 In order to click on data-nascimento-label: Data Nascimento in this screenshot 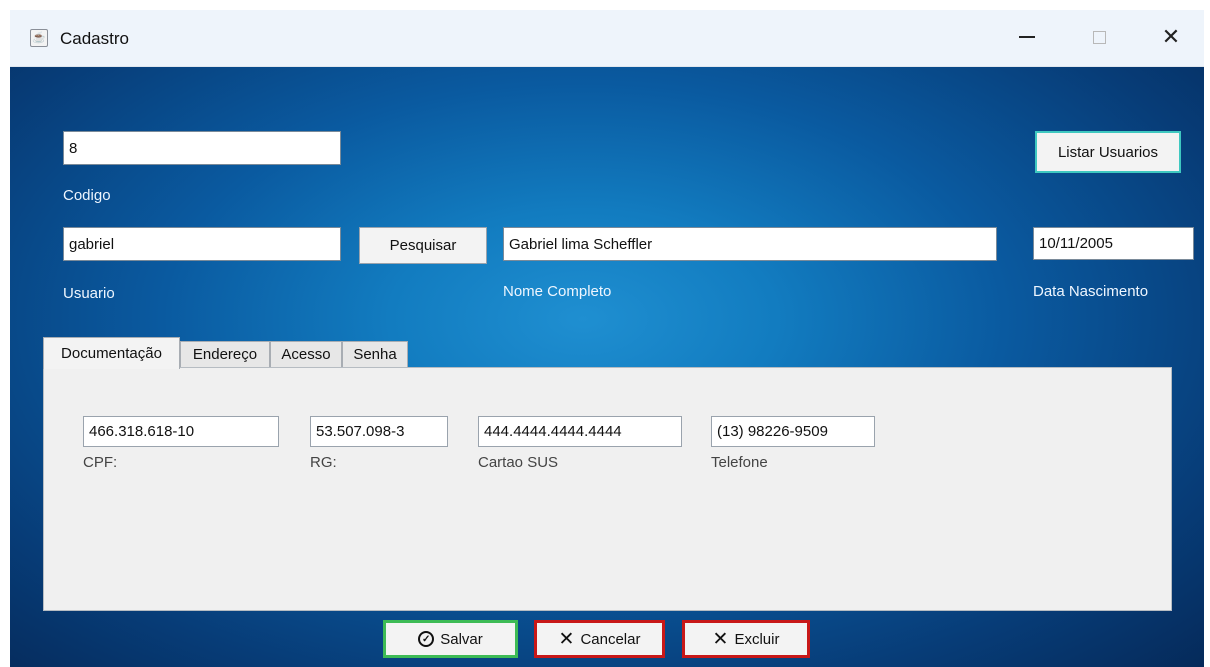, I will do `click(1091, 291)`.